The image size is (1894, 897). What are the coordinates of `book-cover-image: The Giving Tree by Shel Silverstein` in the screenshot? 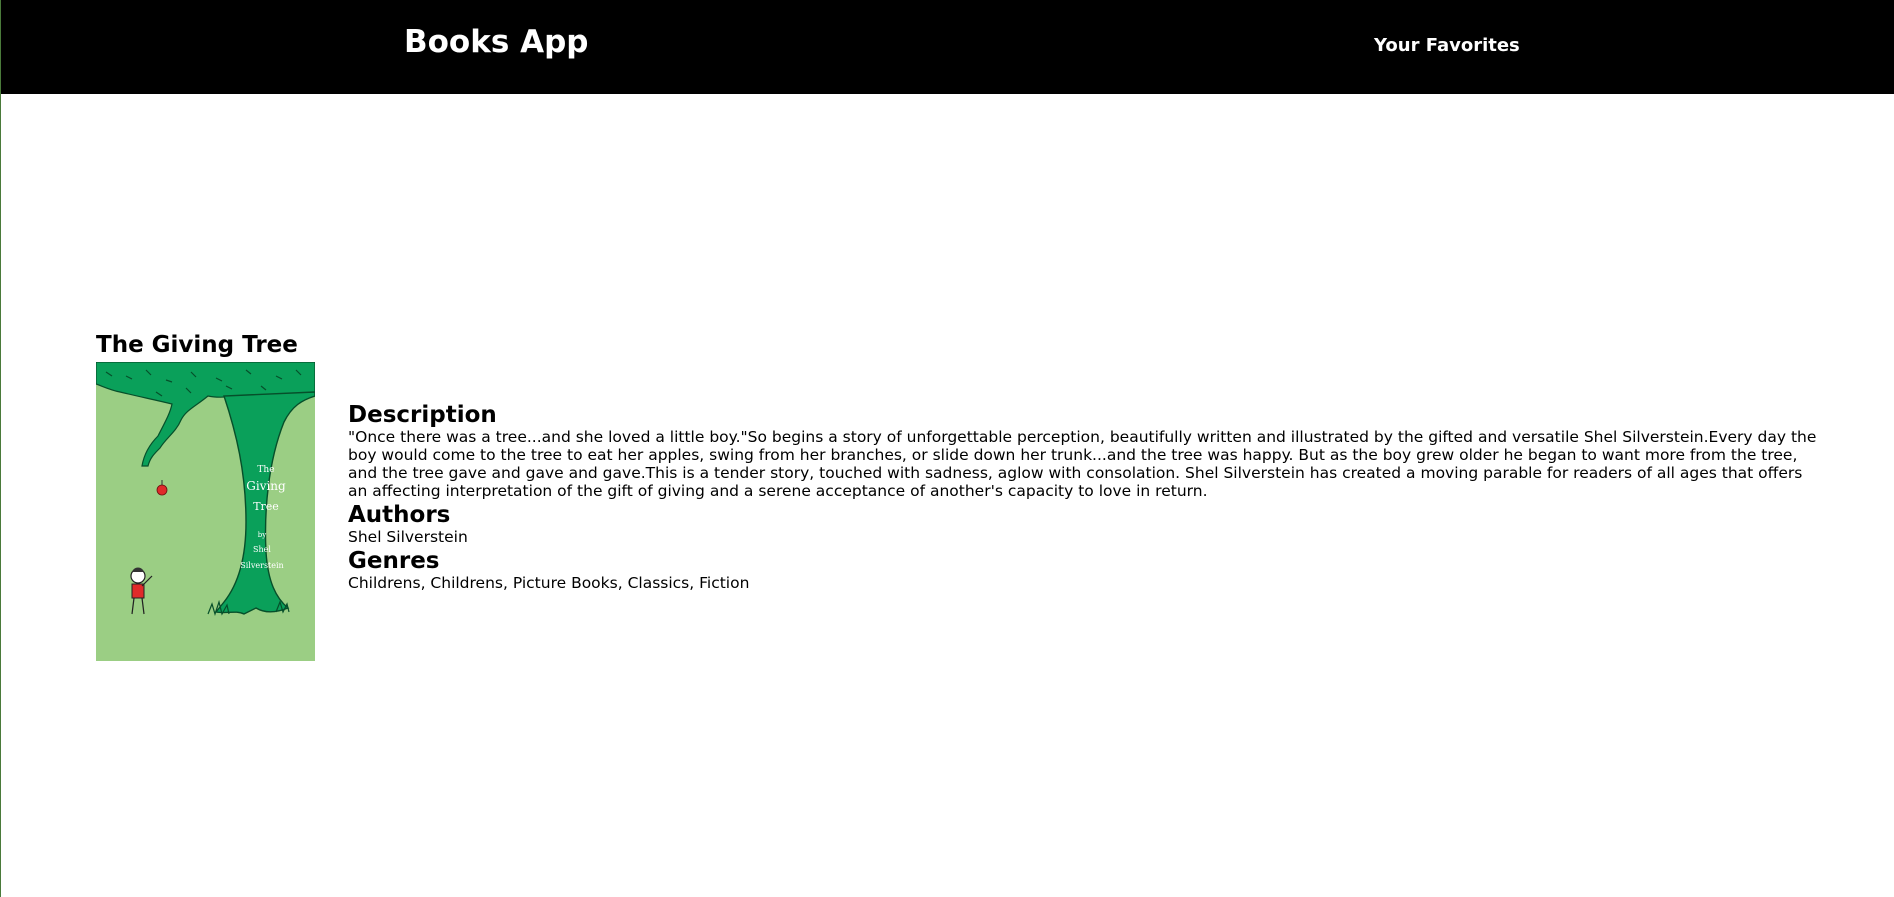 It's located at (205, 511).